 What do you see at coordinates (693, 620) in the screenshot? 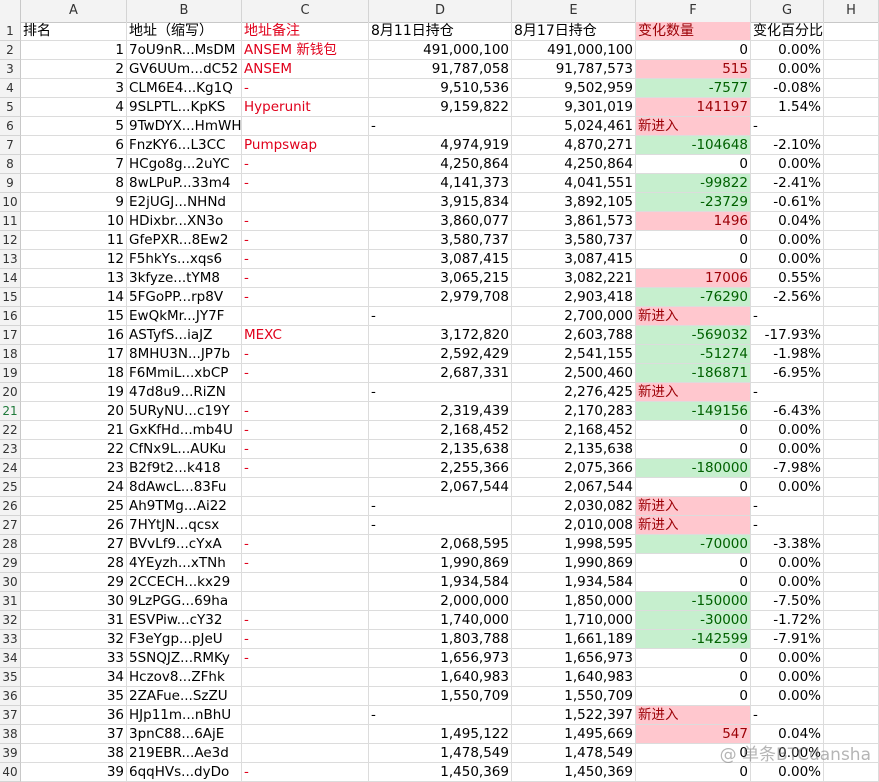
I see `cell-change: -30000` at bounding box center [693, 620].